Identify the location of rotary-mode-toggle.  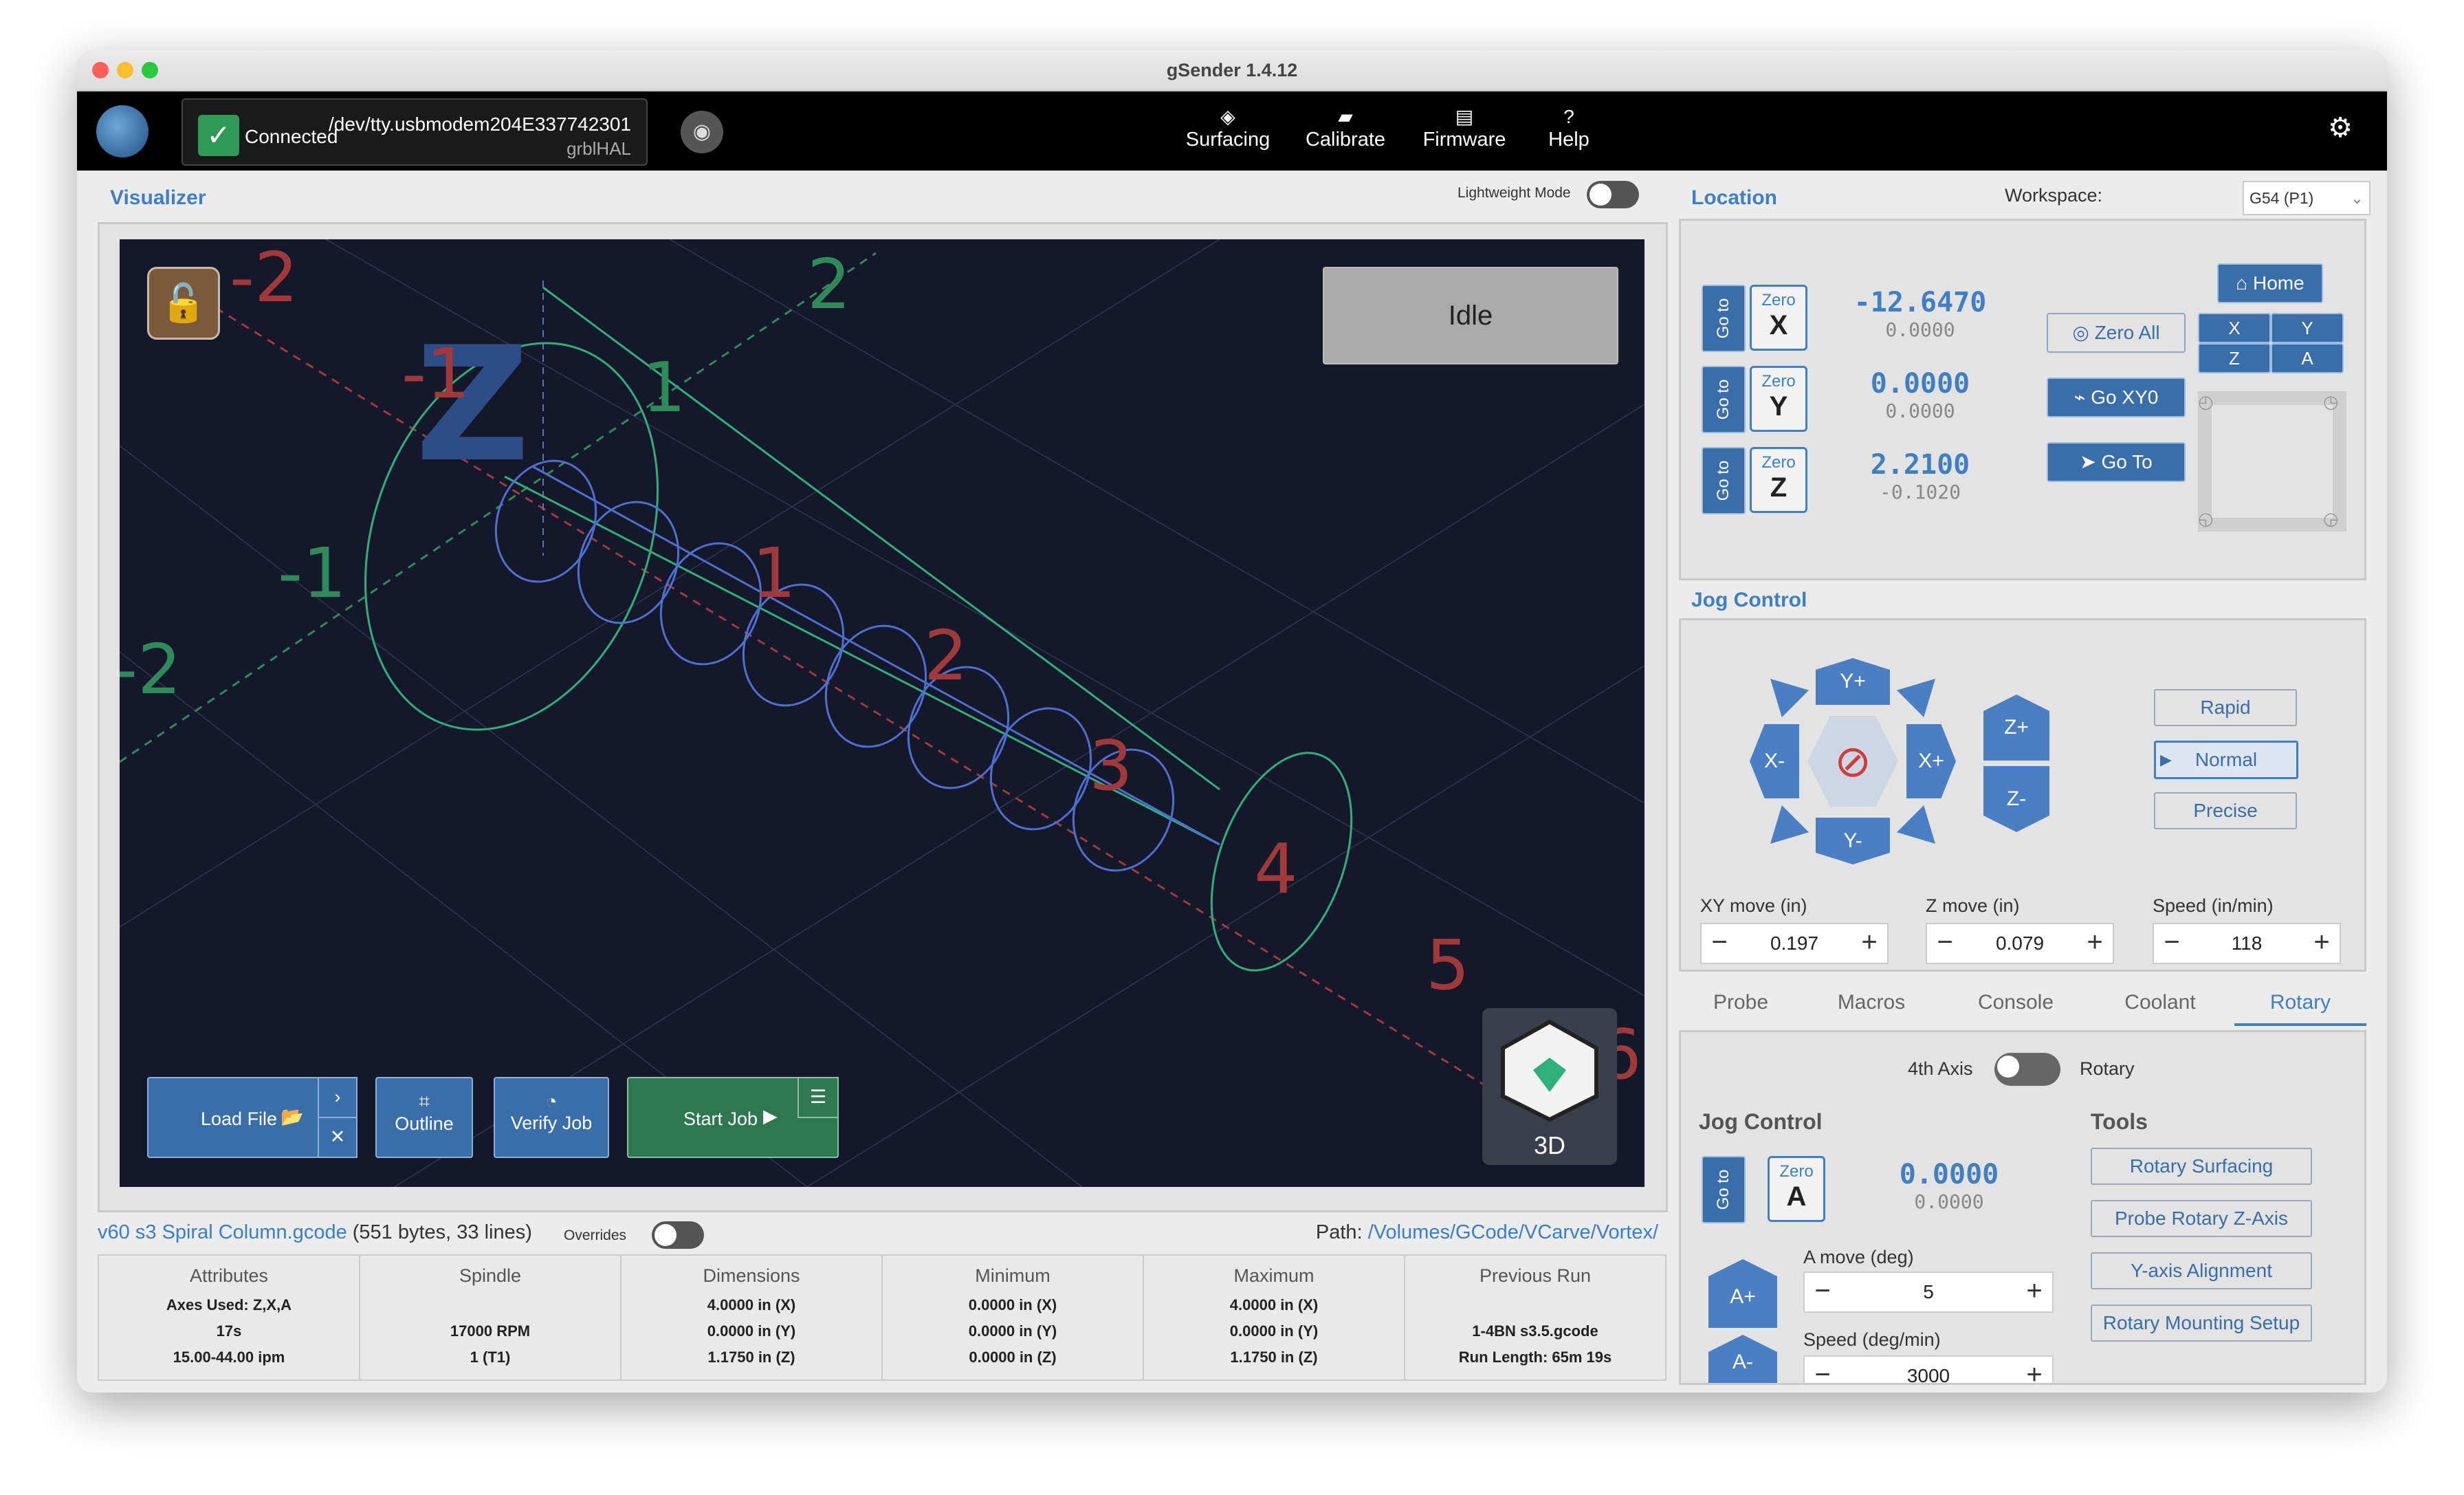
(2027, 1069).